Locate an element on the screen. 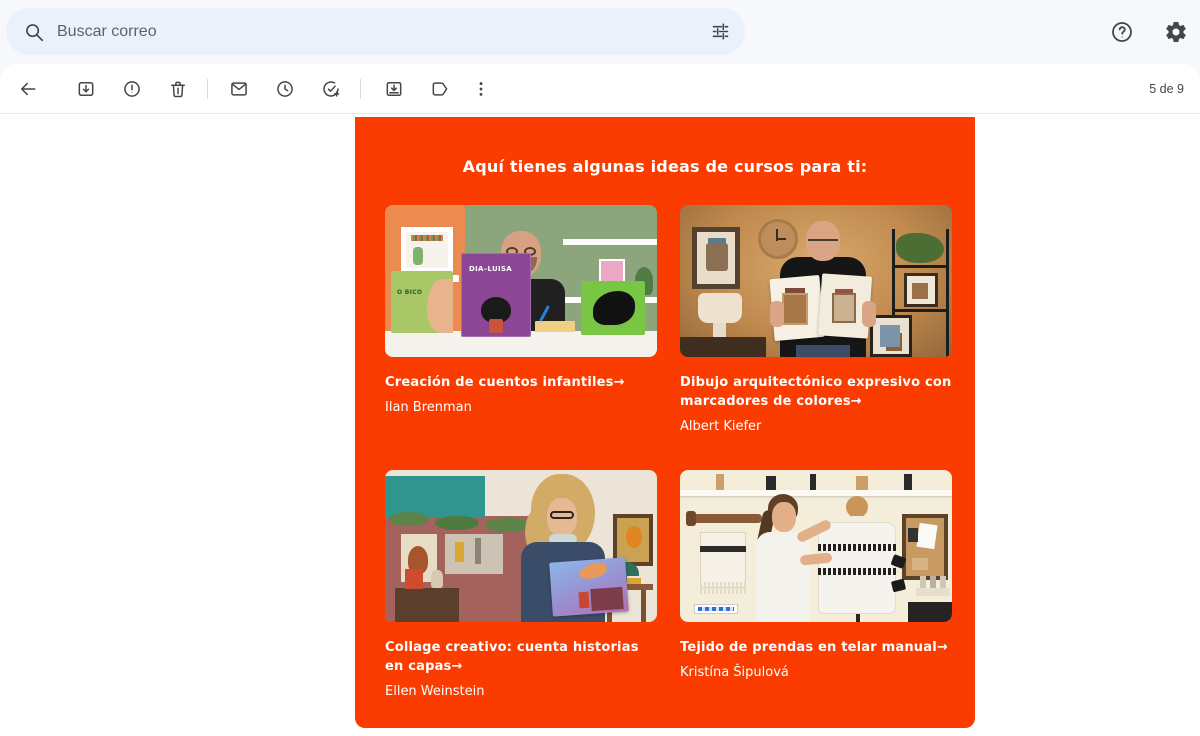 The height and width of the screenshot is (736, 1200). book-title-text: DIA–LUISA is located at coordinates (490, 269).